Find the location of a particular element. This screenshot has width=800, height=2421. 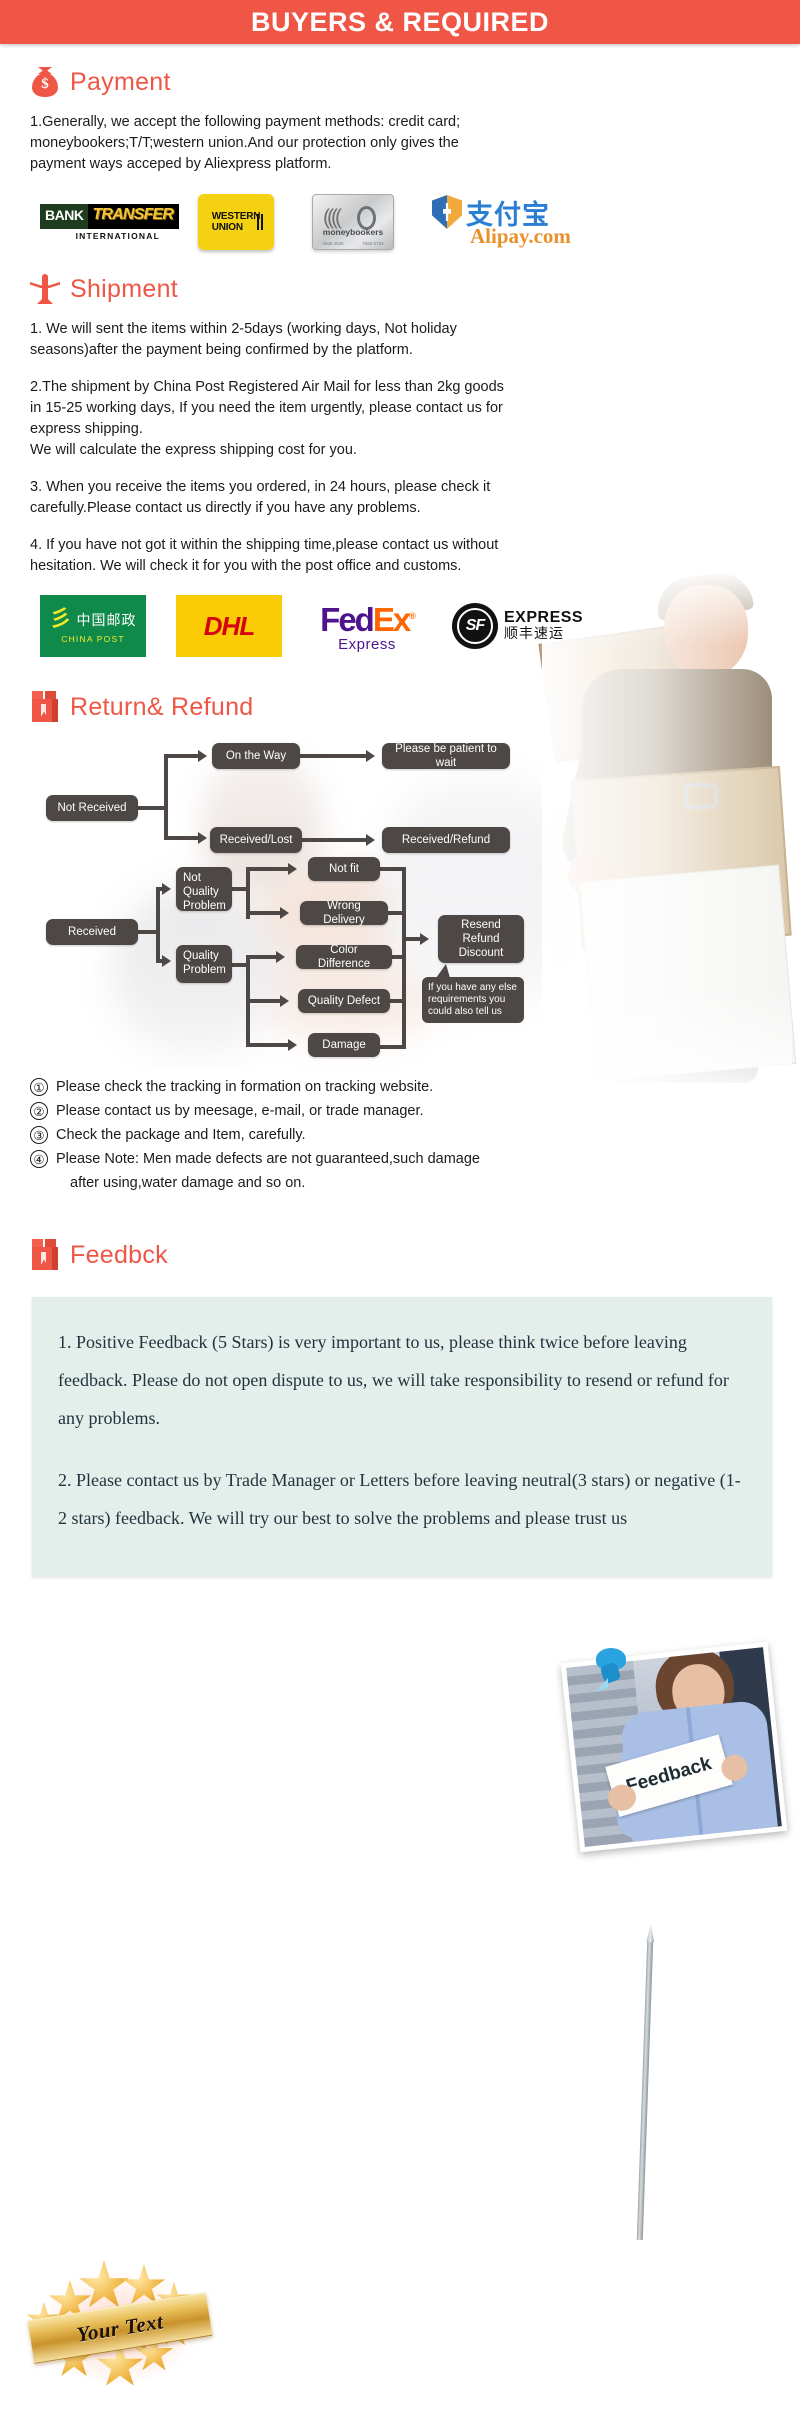

award-badge: Your Text is located at coordinates (120, 2328).